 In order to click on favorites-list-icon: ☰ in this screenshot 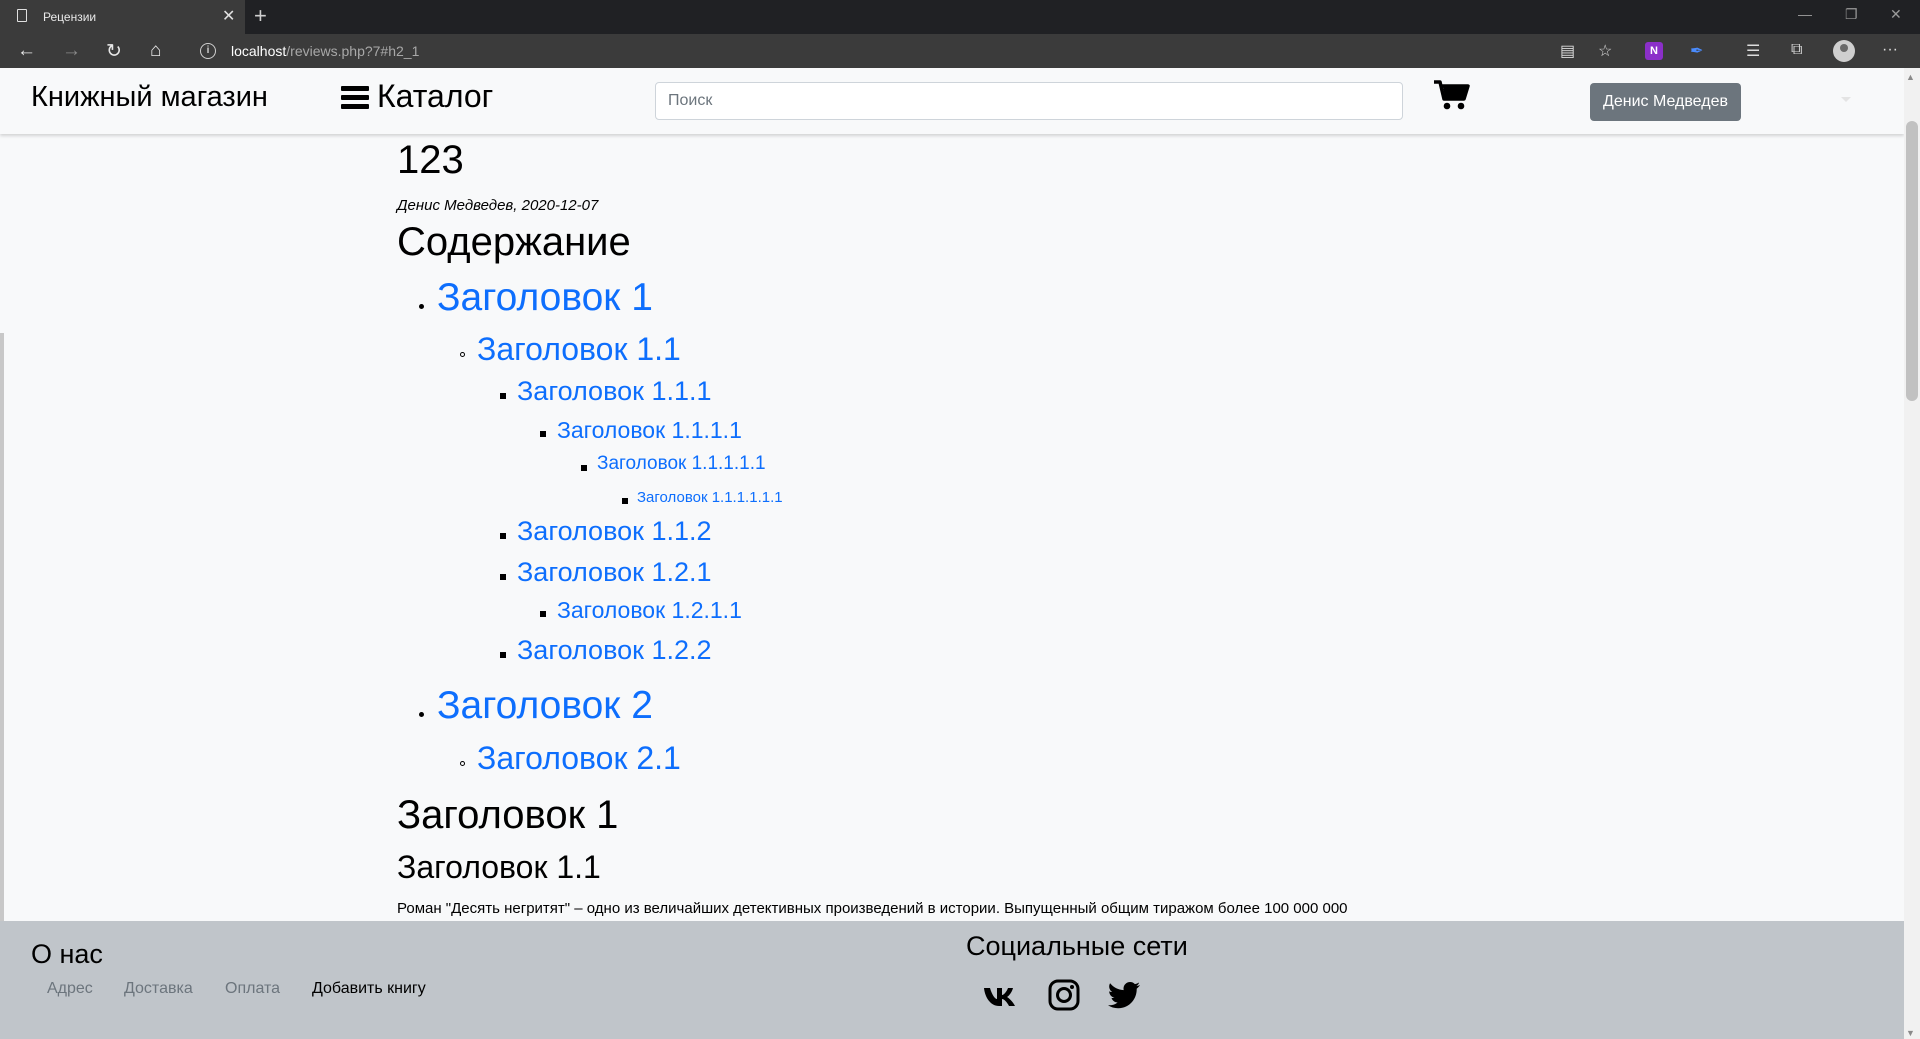, I will do `click(1753, 51)`.